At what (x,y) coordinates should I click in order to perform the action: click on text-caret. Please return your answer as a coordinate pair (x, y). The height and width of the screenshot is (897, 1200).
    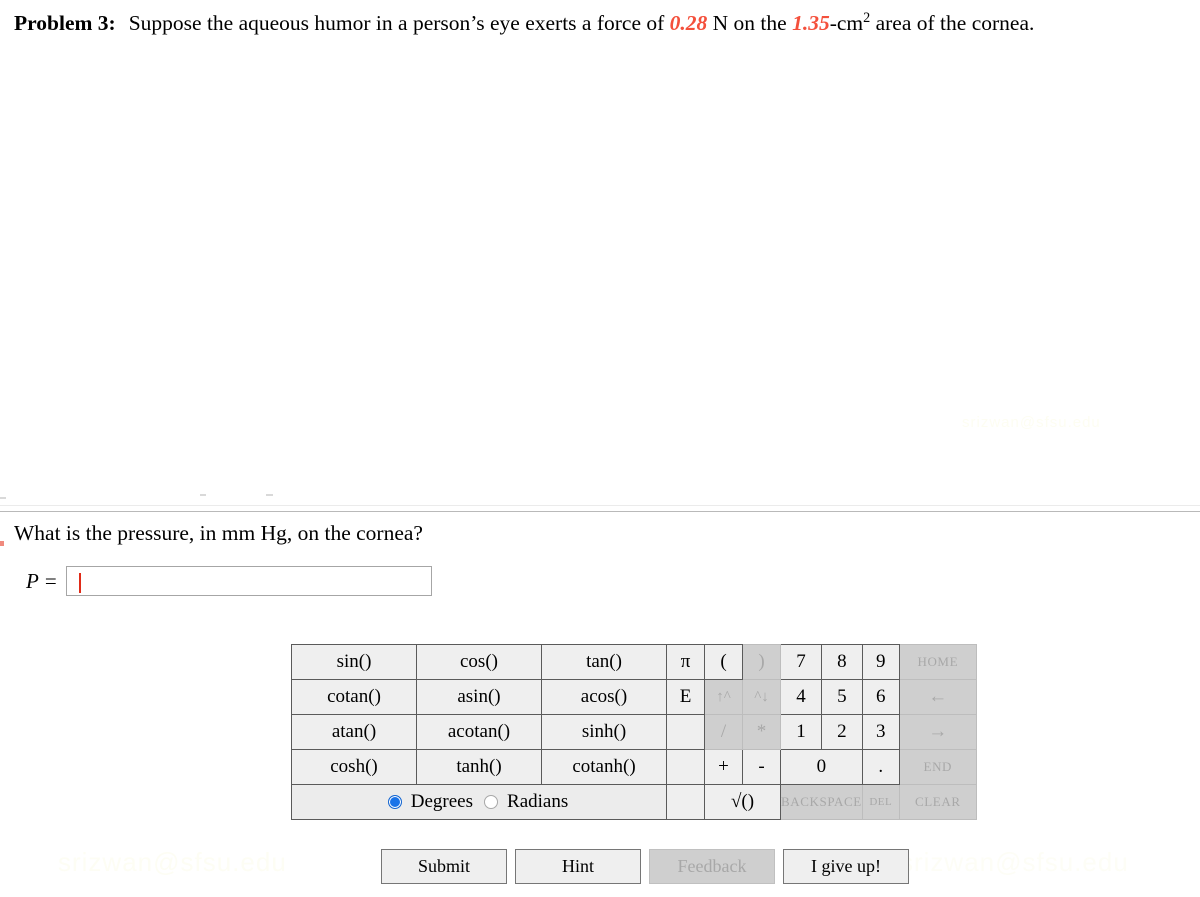
    Looking at the image, I should click on (80, 583).